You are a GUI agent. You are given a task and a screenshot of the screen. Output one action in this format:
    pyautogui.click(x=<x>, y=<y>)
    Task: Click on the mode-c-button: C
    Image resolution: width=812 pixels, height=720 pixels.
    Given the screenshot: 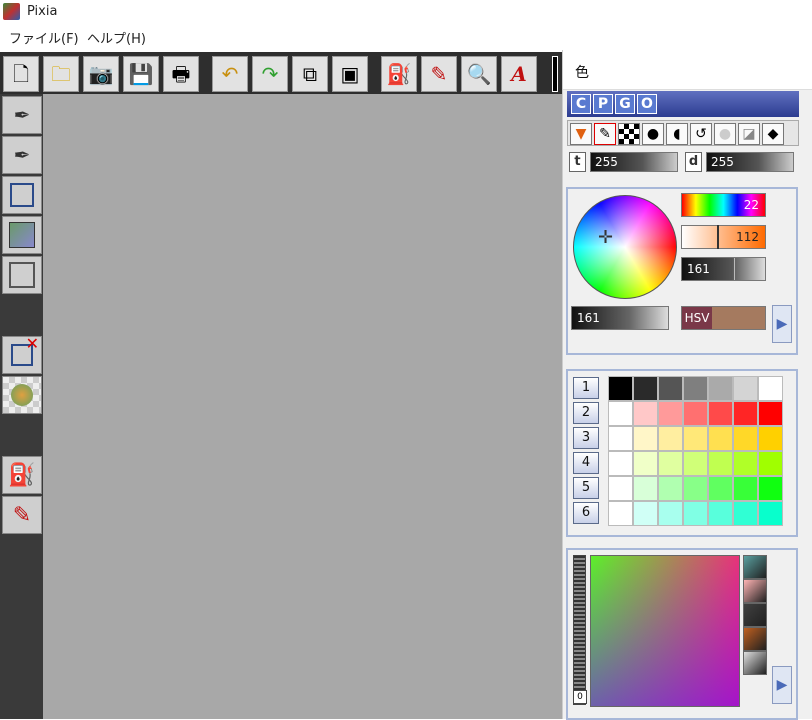 What is the action you would take?
    pyautogui.click(x=581, y=104)
    